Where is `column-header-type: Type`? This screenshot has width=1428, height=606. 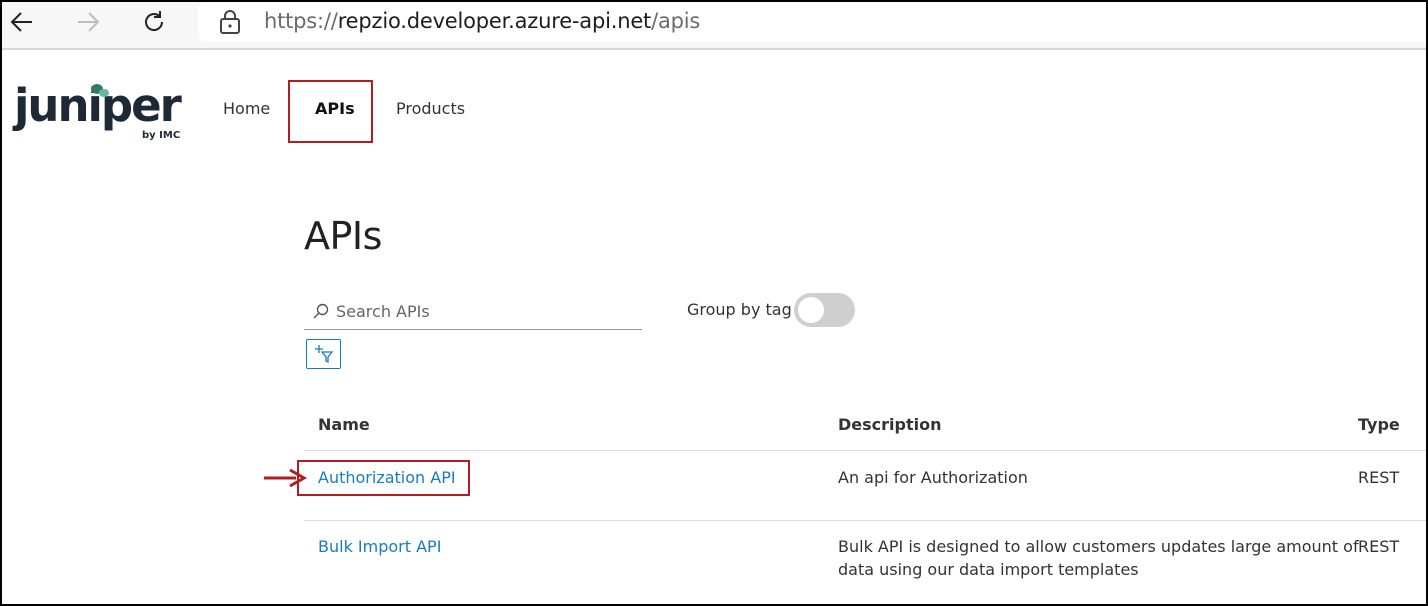 column-header-type: Type is located at coordinates (1379, 424).